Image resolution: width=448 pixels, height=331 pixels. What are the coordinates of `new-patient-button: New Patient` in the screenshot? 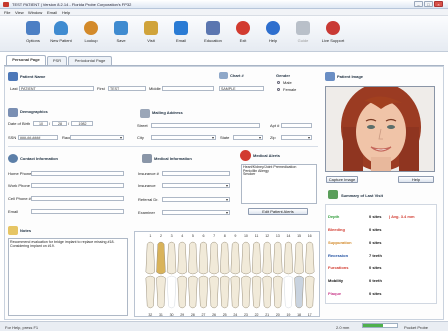 It's located at (61, 34).